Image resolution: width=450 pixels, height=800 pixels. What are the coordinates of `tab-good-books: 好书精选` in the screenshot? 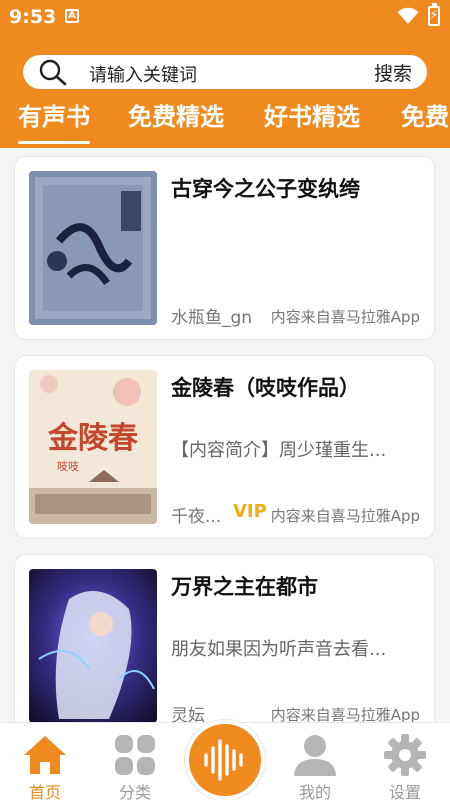 It's located at (312, 121).